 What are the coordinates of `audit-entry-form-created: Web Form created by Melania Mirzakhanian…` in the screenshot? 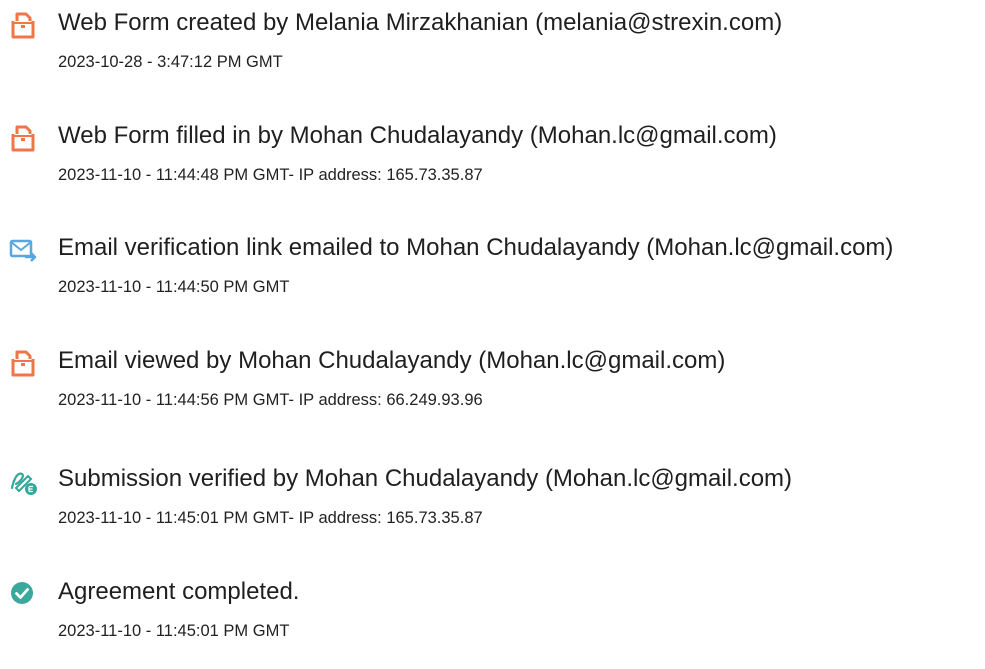 It's located at (492, 54).